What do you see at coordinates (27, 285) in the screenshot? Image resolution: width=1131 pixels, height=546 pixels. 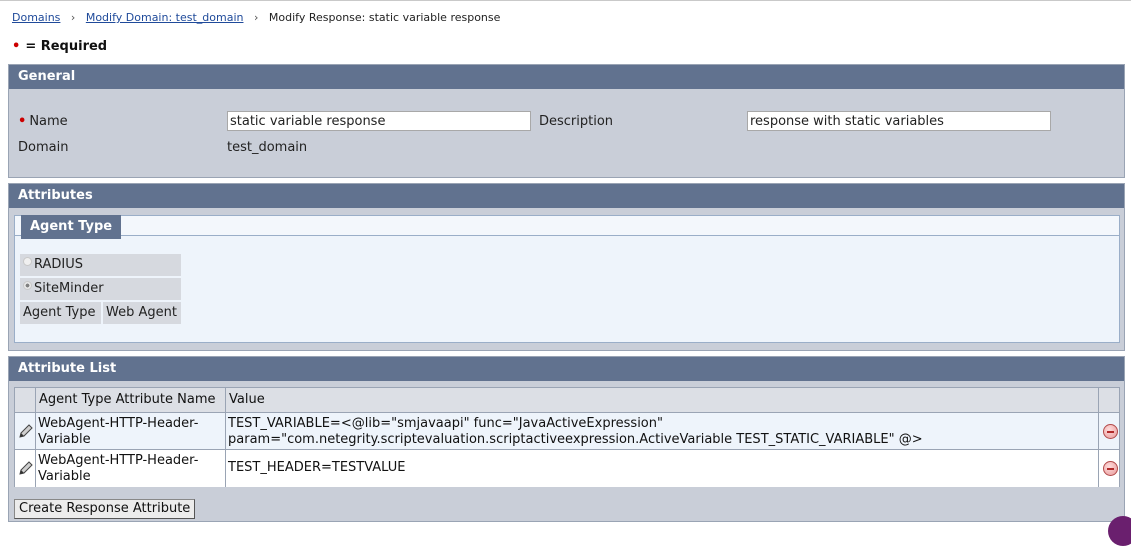 I see `radio-siteminder` at bounding box center [27, 285].